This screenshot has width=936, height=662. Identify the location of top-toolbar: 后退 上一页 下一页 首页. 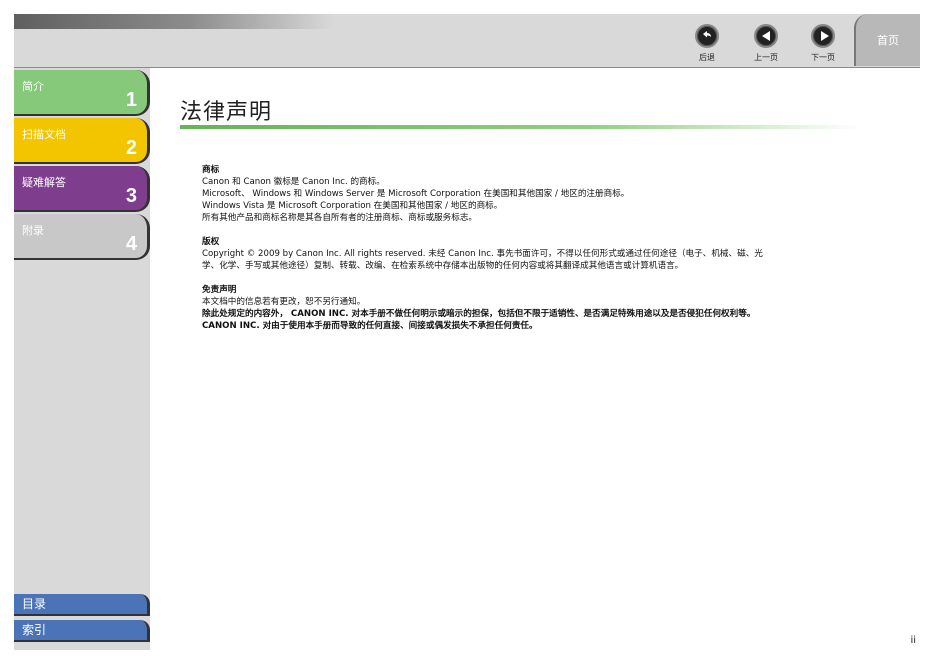
(467, 41).